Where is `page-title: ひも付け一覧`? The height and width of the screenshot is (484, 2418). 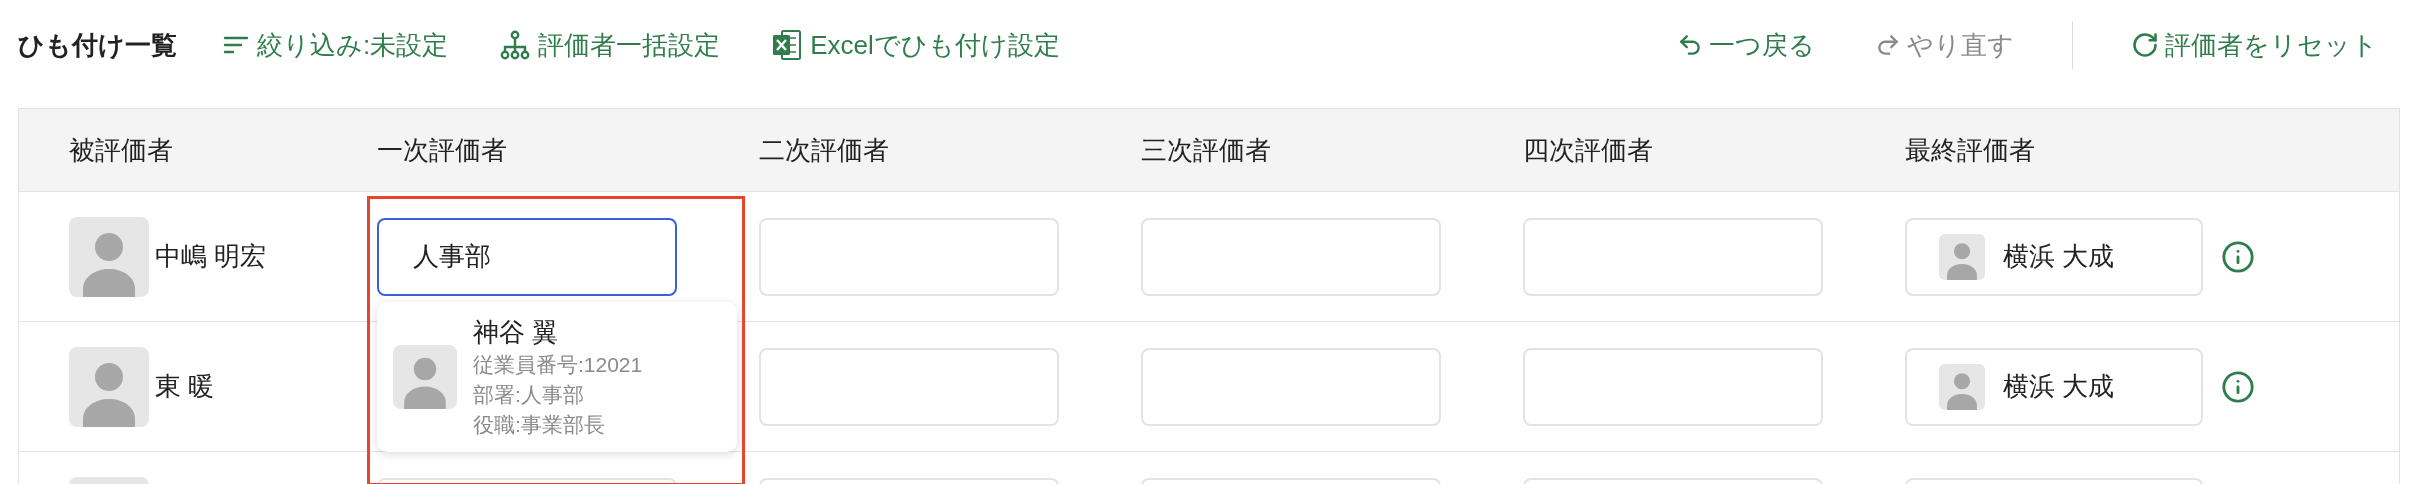 page-title: ひも付け一覧 is located at coordinates (97, 45).